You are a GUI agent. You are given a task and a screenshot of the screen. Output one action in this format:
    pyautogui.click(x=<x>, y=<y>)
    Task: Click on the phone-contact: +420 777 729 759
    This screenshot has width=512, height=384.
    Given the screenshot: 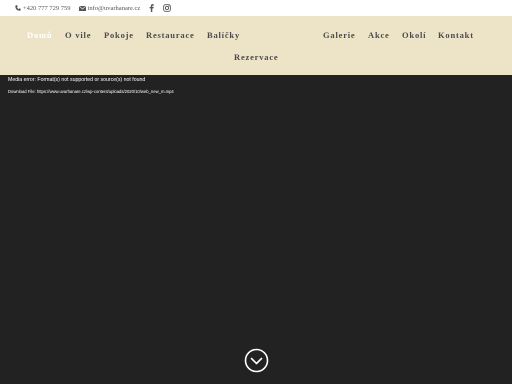 What is the action you would take?
    pyautogui.click(x=43, y=8)
    